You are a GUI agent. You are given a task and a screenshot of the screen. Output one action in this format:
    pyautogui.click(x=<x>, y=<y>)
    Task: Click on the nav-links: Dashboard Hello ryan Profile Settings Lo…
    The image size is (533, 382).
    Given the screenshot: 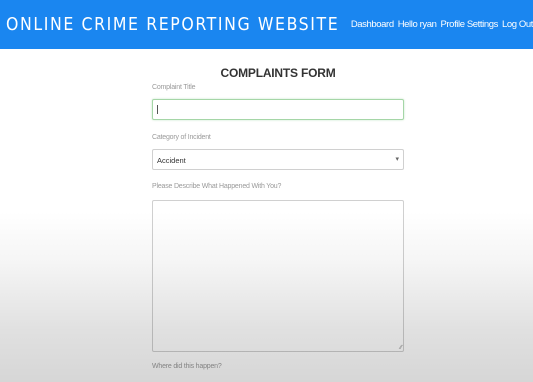 What is the action you would take?
    pyautogui.click(x=442, y=24)
    